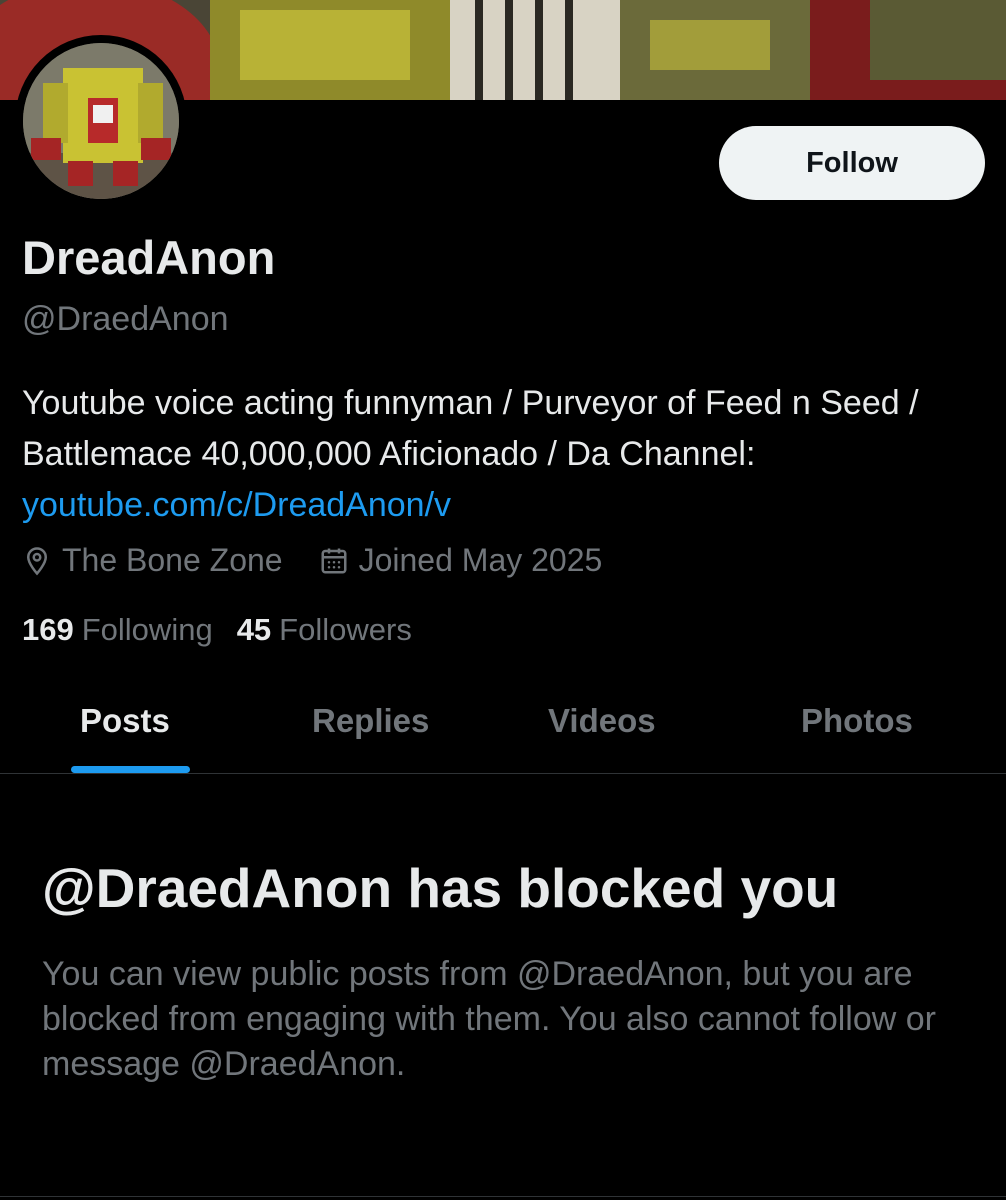 This screenshot has width=1006, height=1200. I want to click on followers-label: Followers, so click(345, 629).